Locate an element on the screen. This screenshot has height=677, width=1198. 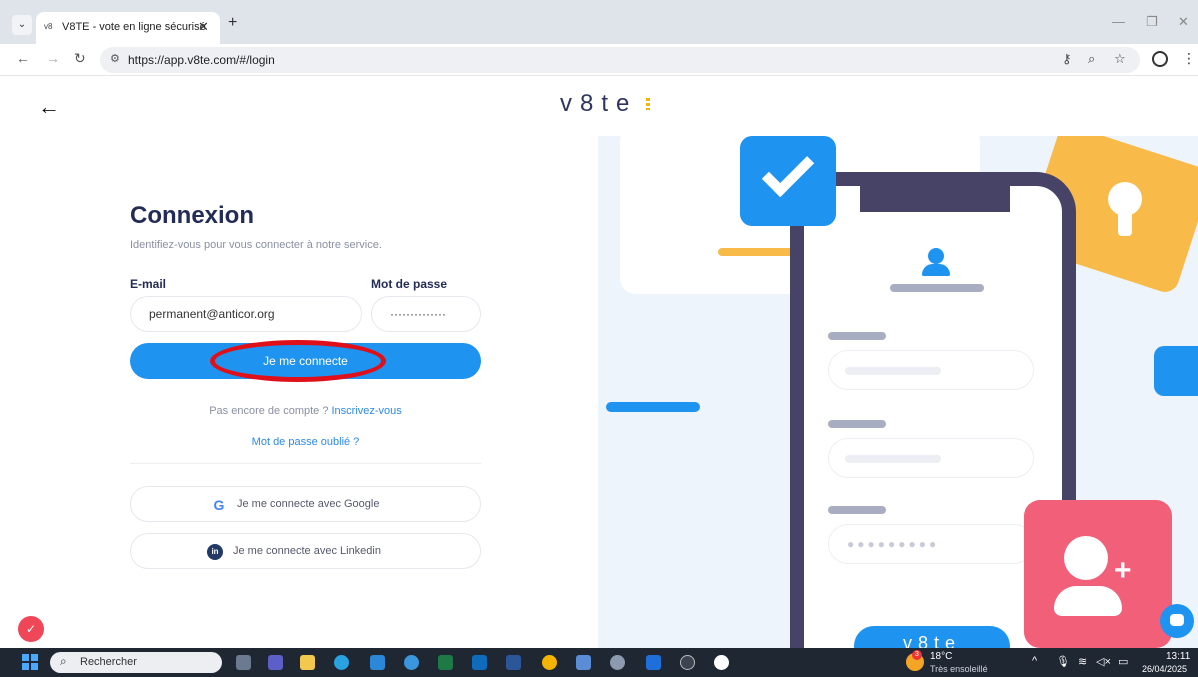
add-user-body is located at coordinates (1088, 601).